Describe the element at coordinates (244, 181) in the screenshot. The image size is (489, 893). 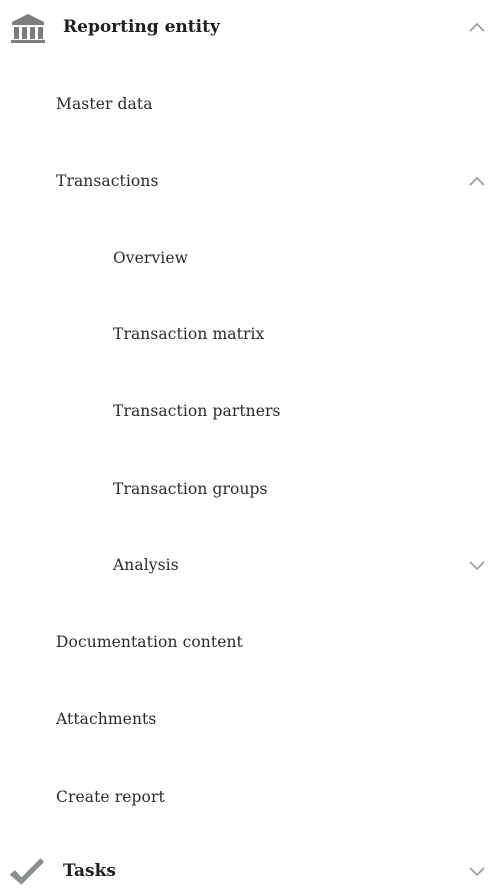
I see `nav-item-transactions: Transactions` at that location.